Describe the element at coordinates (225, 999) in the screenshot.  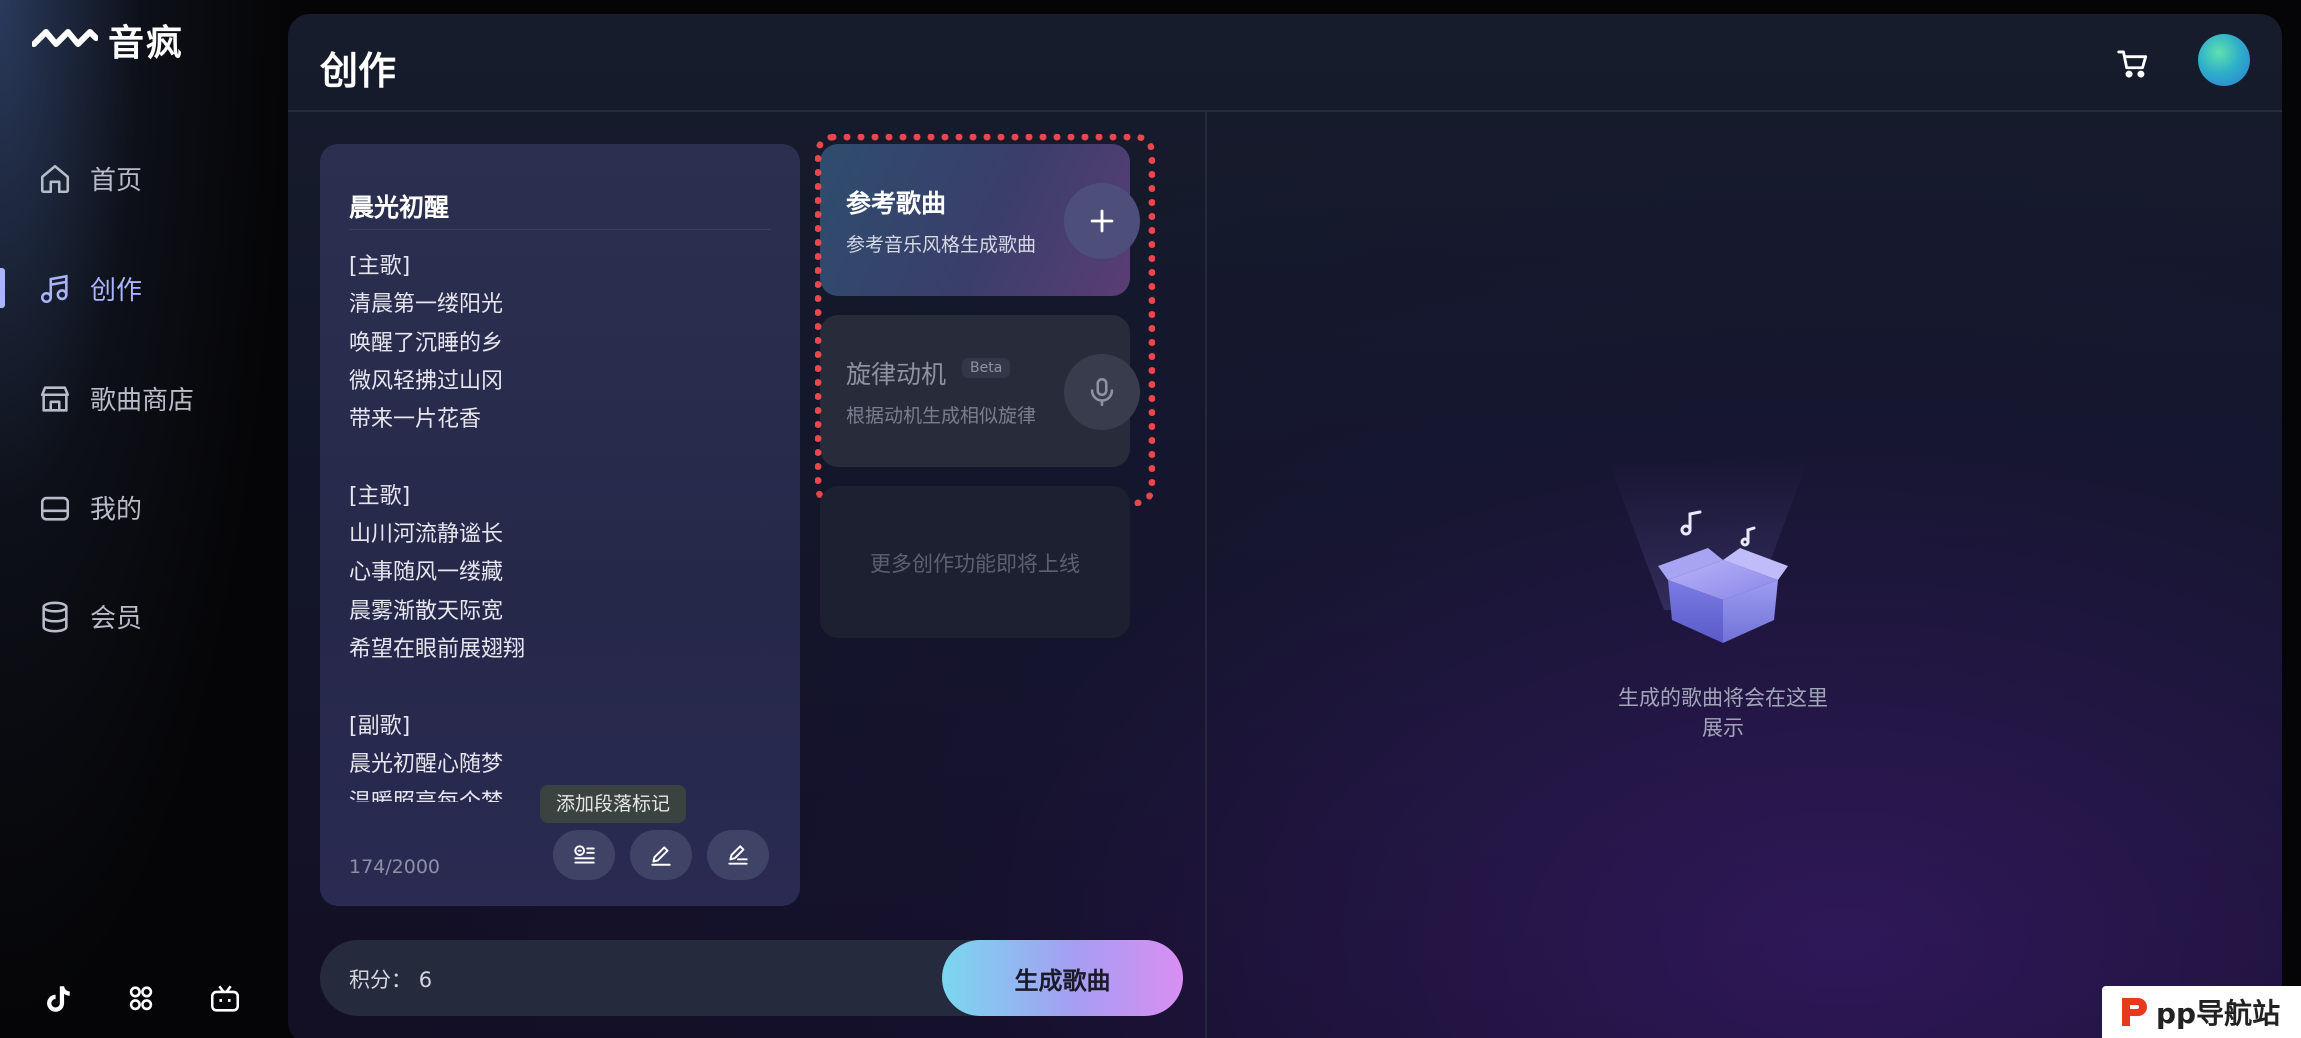
I see `tv-icon` at that location.